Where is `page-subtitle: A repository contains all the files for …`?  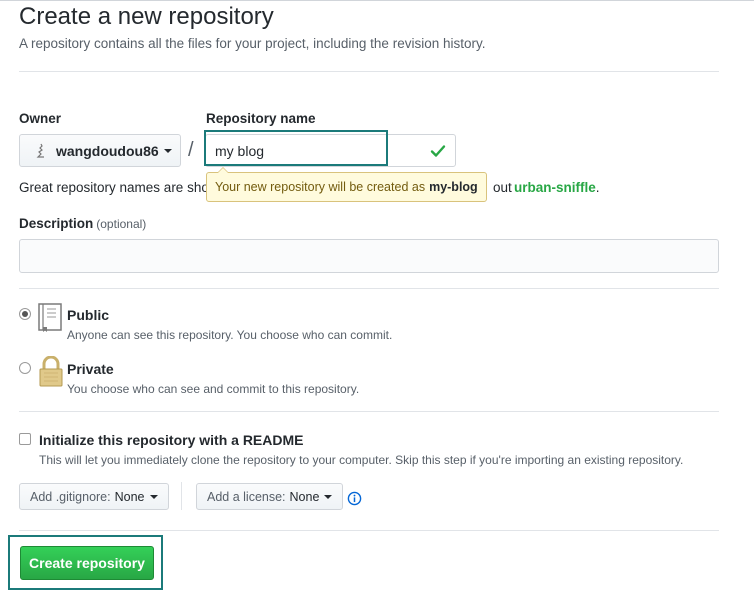 page-subtitle: A repository contains all the files for … is located at coordinates (252, 43).